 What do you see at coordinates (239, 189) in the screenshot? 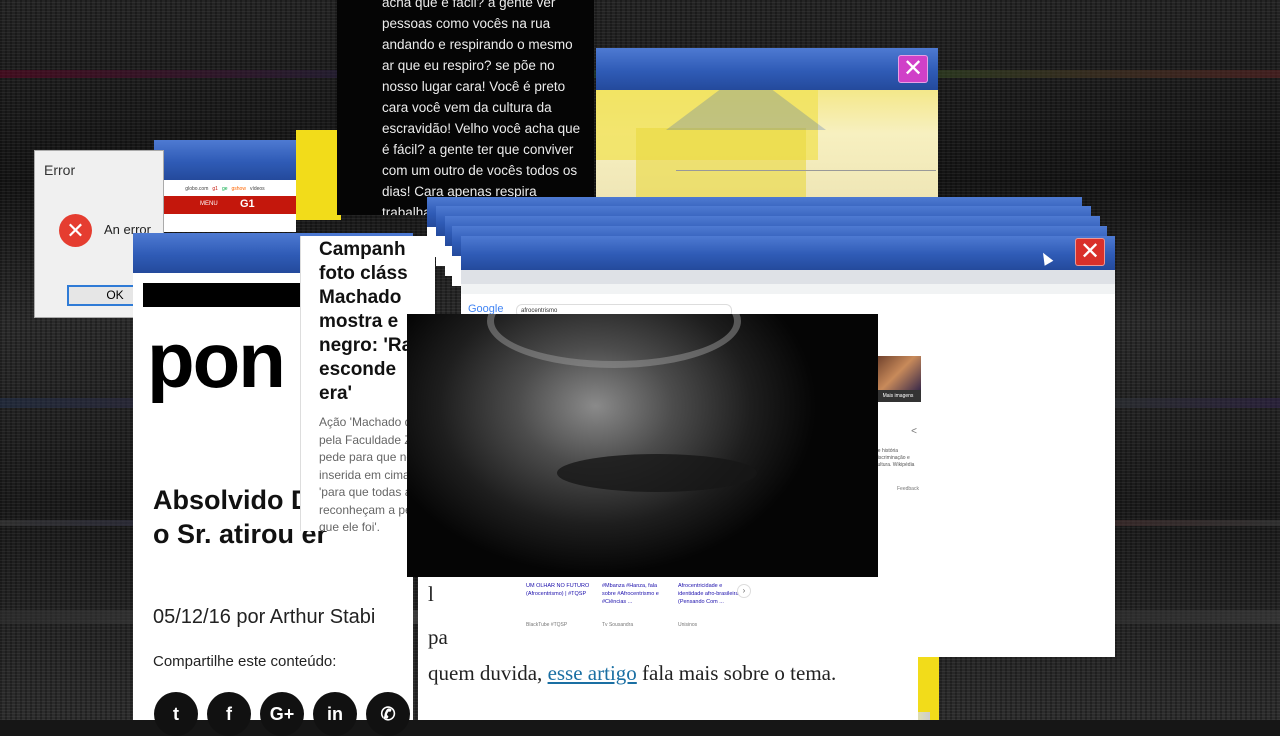
I see `nav-gshow: gshow` at bounding box center [239, 189].